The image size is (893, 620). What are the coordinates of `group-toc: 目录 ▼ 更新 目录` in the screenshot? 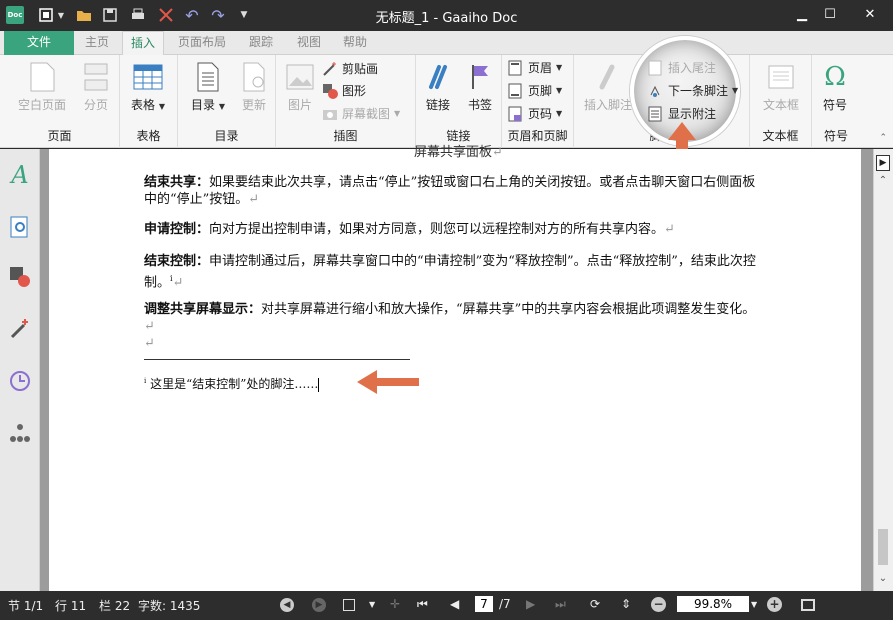 It's located at (227, 101).